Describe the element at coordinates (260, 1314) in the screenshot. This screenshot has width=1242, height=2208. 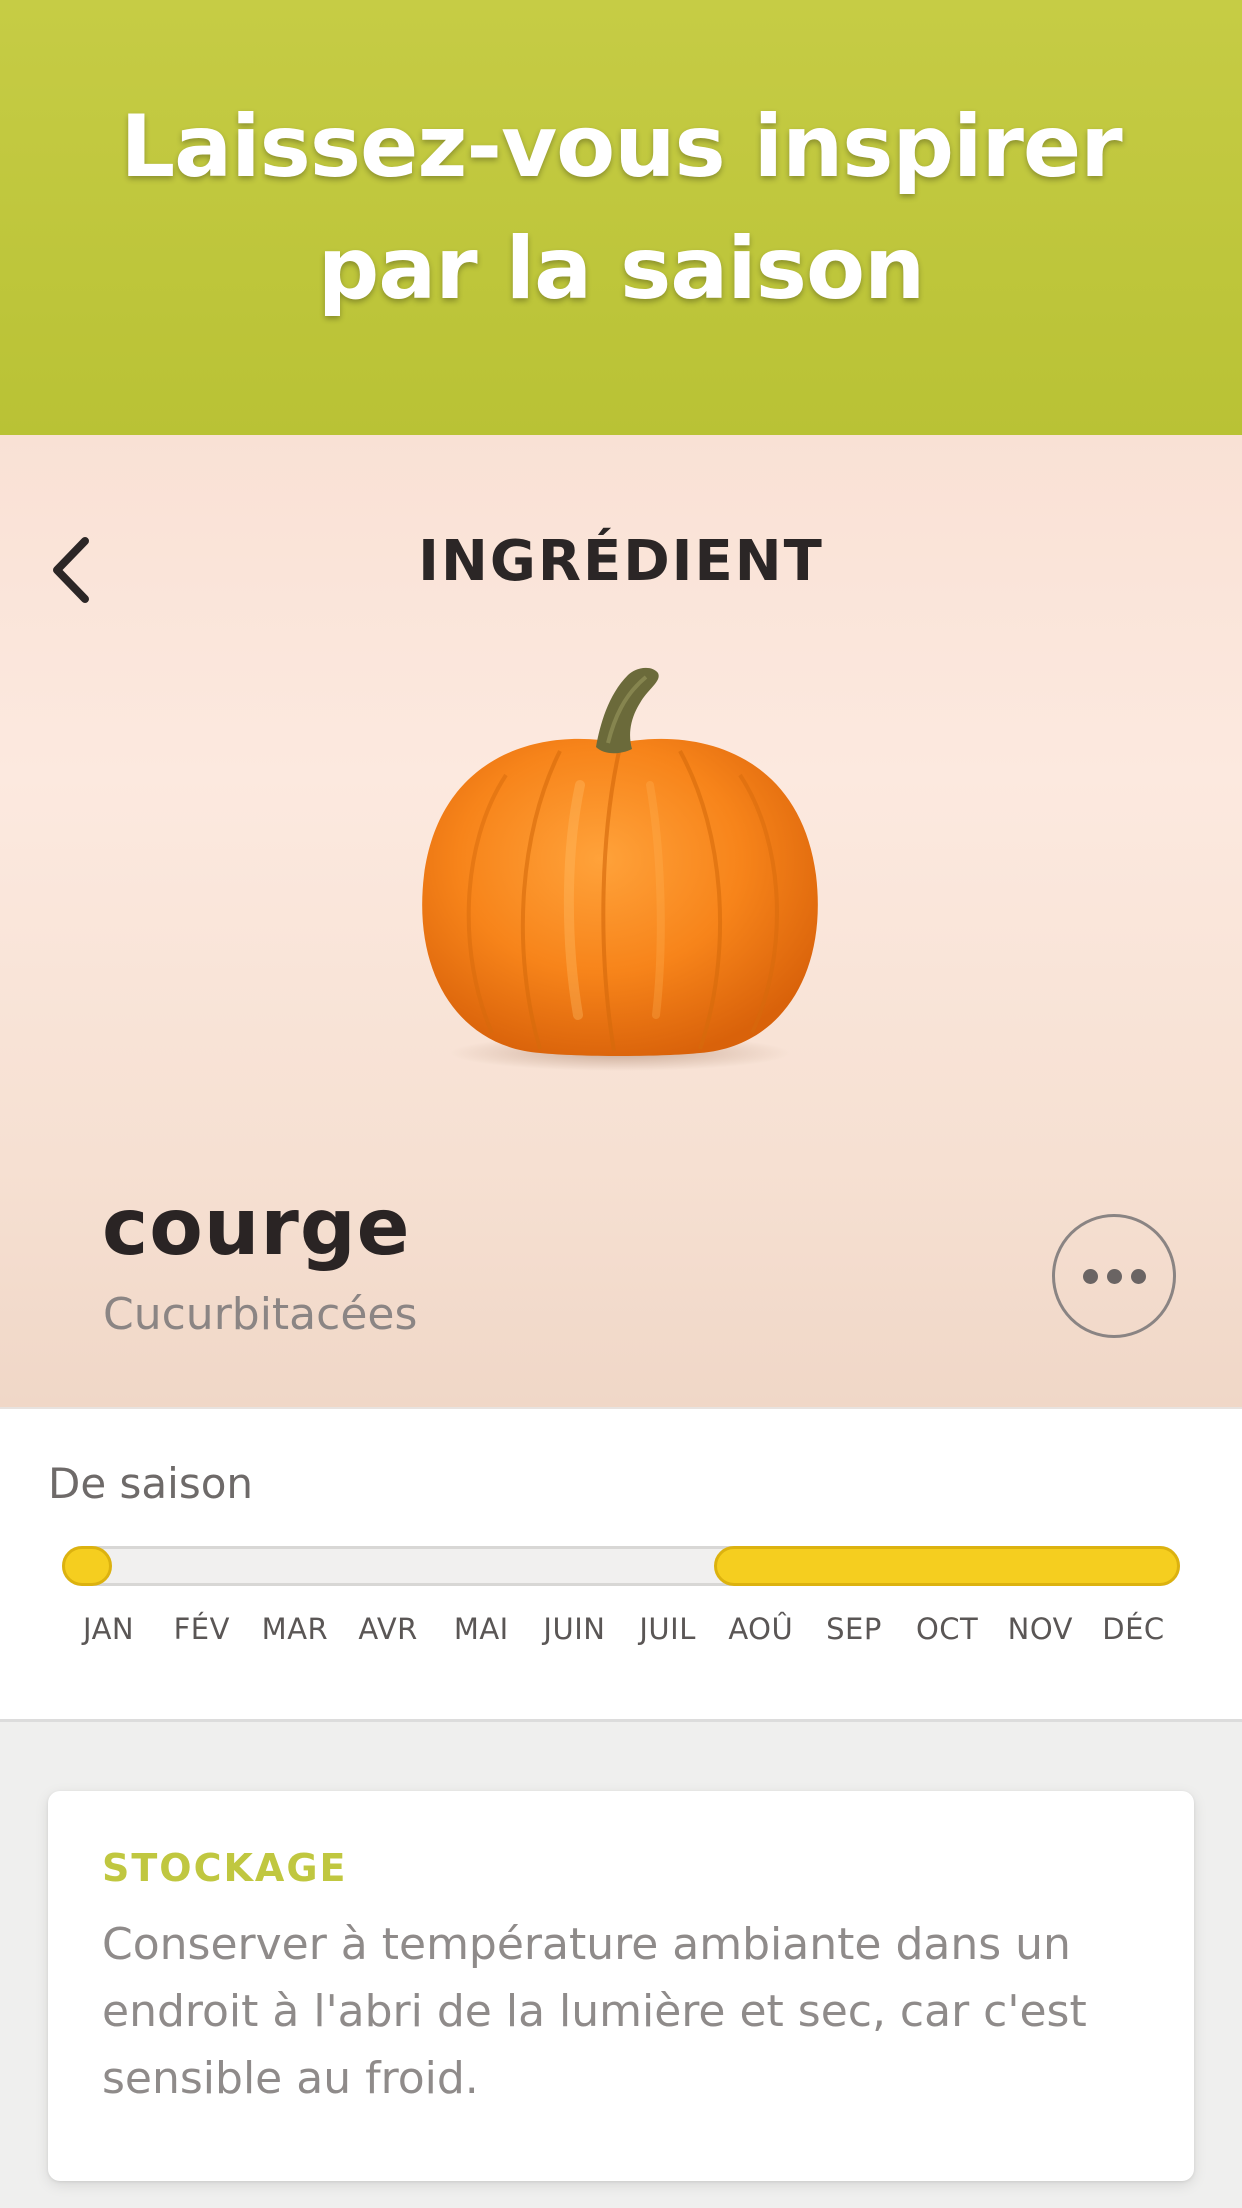
I see `ingredient-family: Cucurbitacées` at that location.